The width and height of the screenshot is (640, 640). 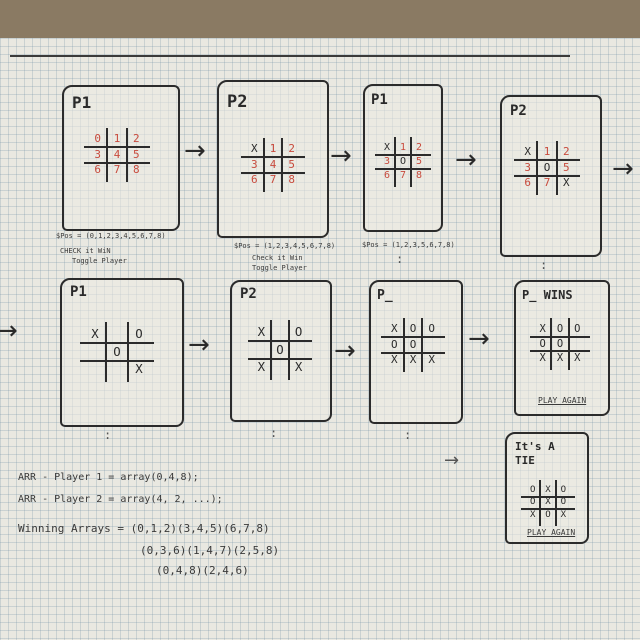 I want to click on top-rule-line, so click(x=290, y=56).